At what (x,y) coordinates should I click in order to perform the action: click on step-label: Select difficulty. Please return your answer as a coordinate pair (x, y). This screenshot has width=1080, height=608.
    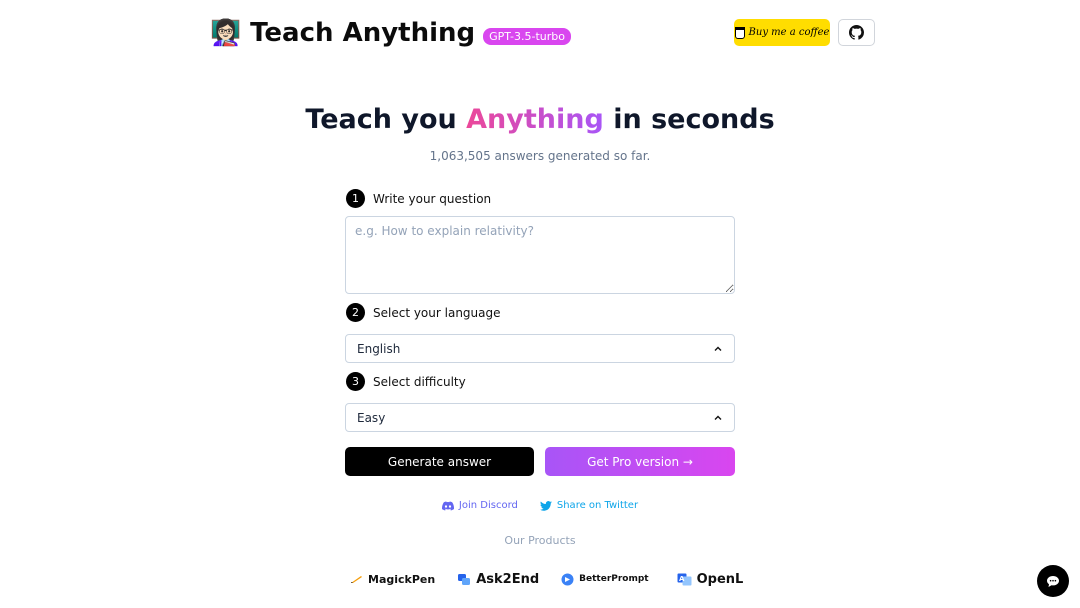
    Looking at the image, I should click on (419, 381).